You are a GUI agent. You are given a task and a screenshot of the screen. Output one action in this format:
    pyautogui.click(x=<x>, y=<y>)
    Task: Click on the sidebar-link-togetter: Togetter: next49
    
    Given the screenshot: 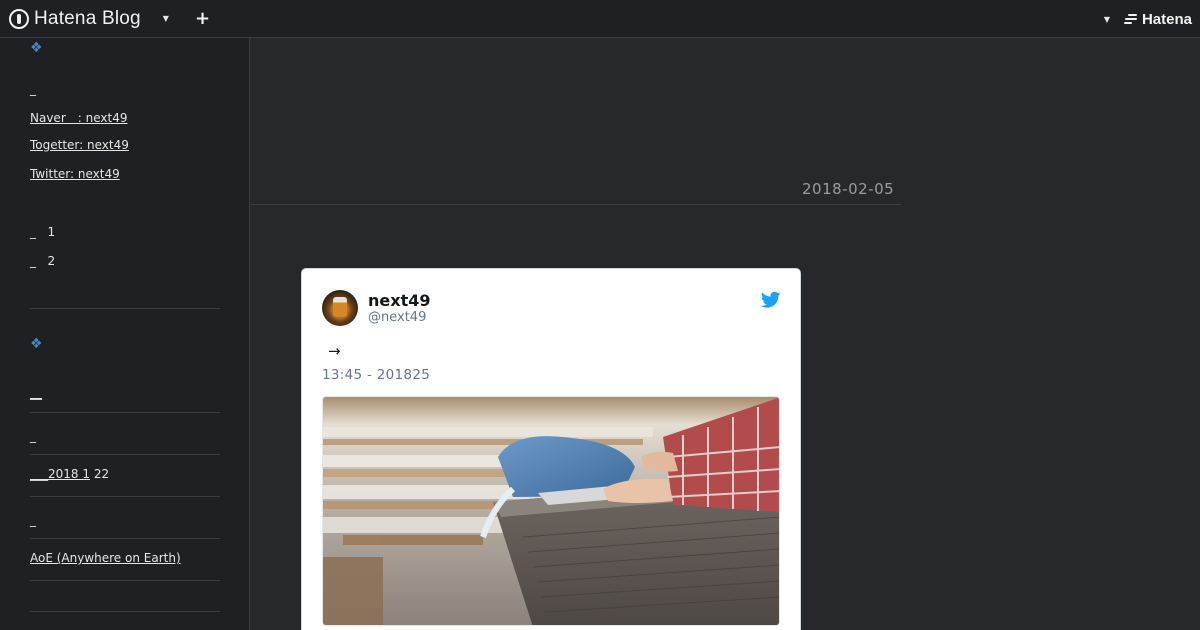 What is the action you would take?
    pyautogui.click(x=79, y=145)
    